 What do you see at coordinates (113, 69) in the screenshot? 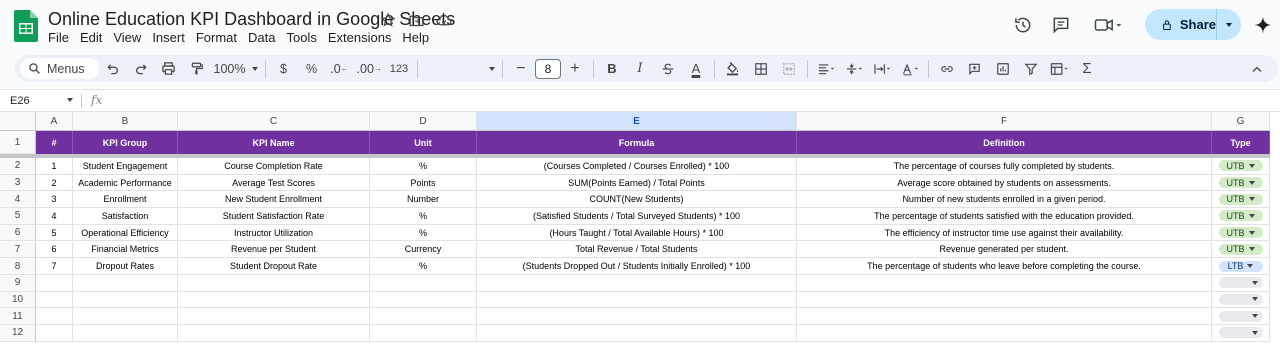
I see `undo-icon` at bounding box center [113, 69].